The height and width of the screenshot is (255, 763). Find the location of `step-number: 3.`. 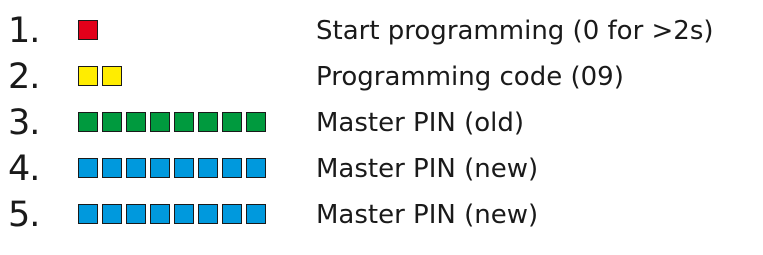

step-number: 3. is located at coordinates (24, 123).